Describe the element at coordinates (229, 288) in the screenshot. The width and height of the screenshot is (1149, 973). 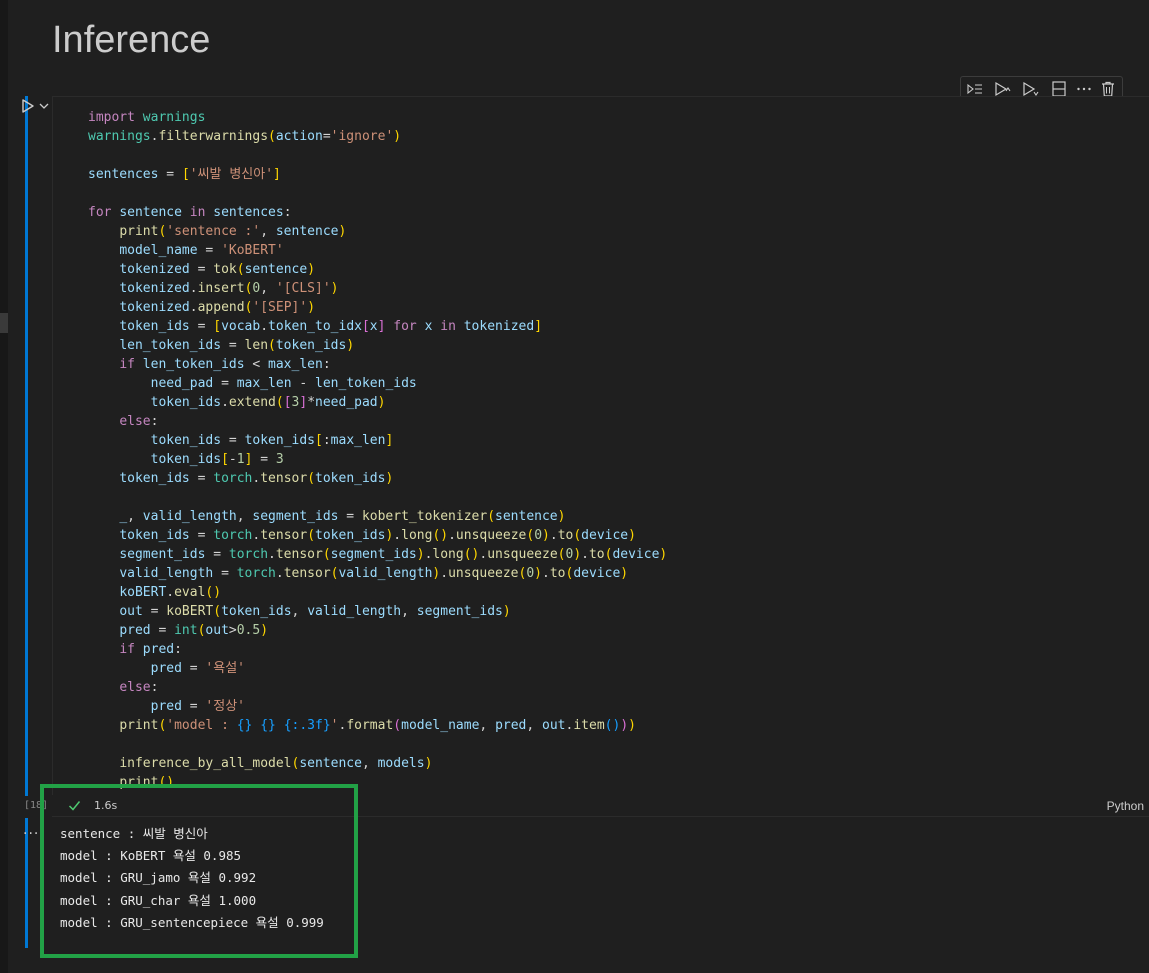
I see `code-line: tokenized.insert(0, '[CLS]')` at that location.